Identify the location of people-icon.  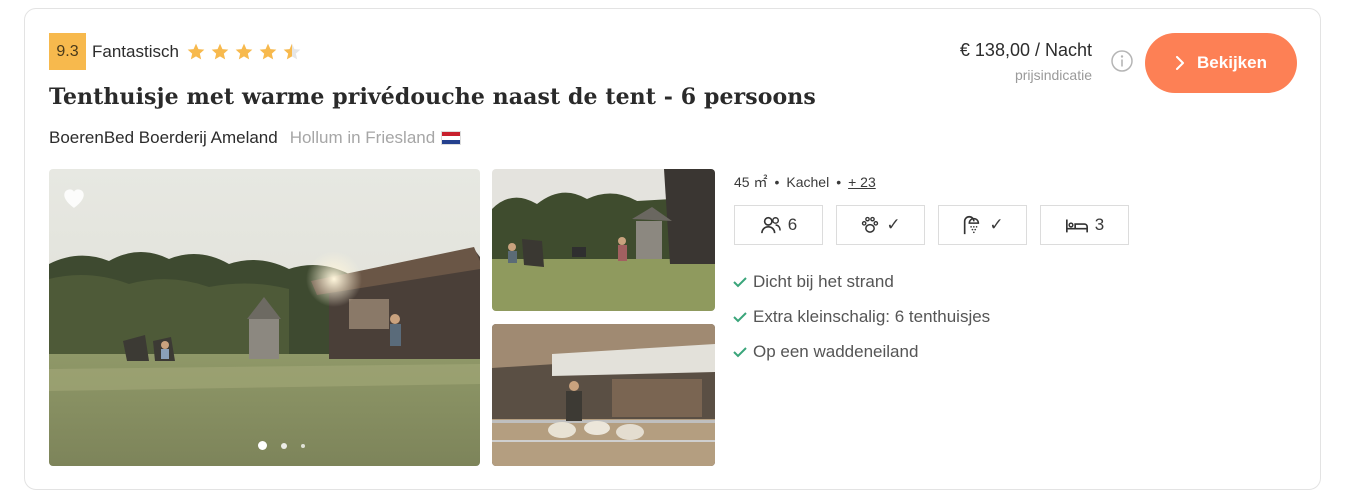
(770, 225).